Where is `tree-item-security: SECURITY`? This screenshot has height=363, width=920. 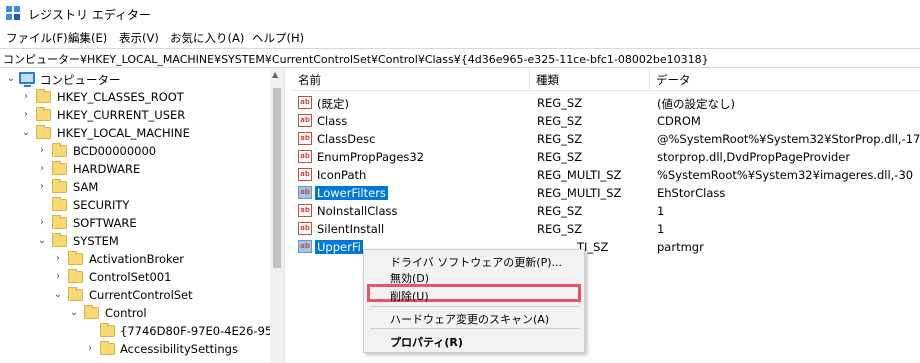 tree-item-security: SECURITY is located at coordinates (136, 205).